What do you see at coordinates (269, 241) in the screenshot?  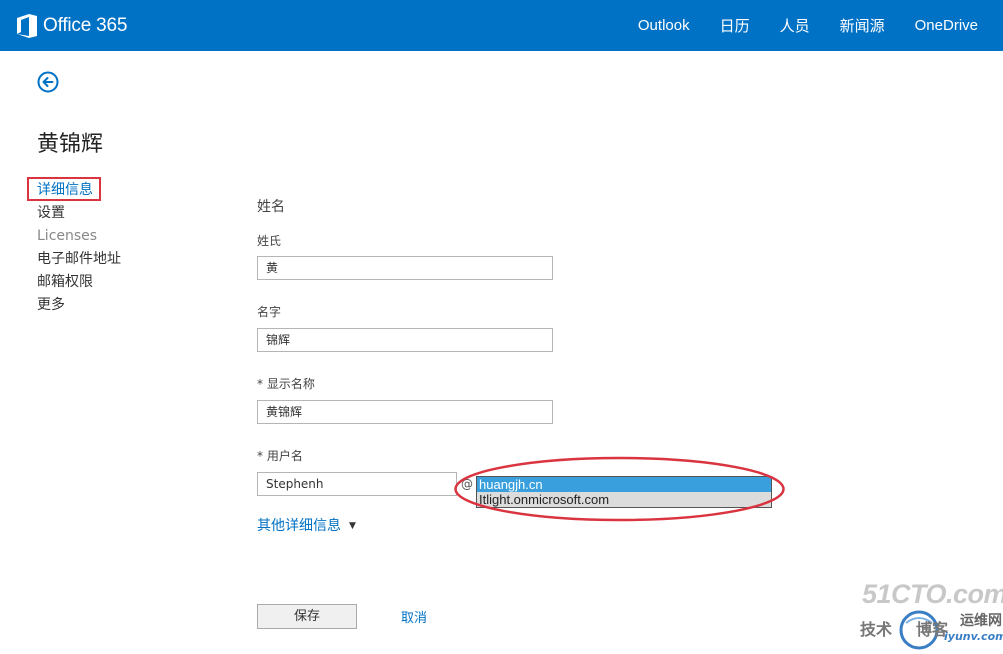 I see `last-name-label: 姓氏` at bounding box center [269, 241].